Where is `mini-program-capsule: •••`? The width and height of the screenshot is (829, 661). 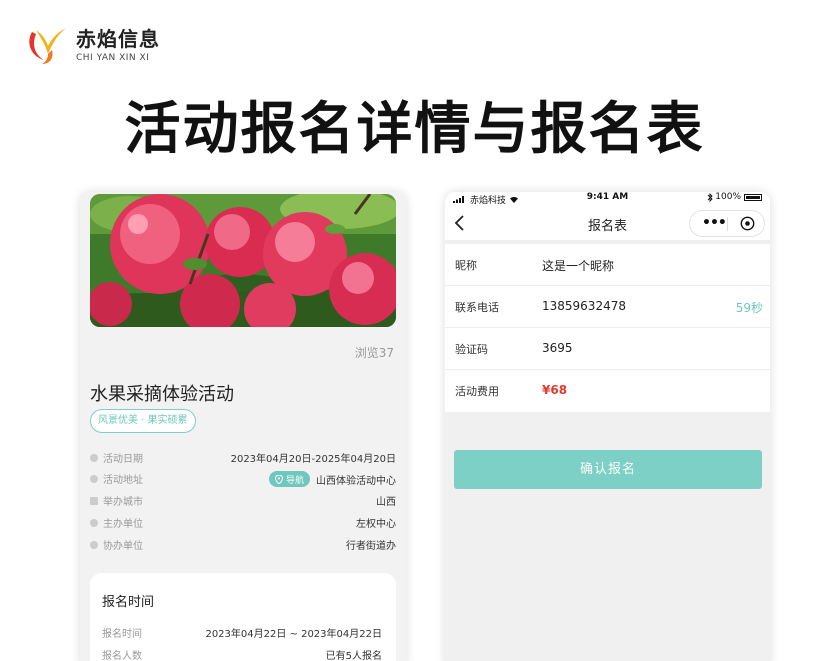 mini-program-capsule: ••• is located at coordinates (727, 223).